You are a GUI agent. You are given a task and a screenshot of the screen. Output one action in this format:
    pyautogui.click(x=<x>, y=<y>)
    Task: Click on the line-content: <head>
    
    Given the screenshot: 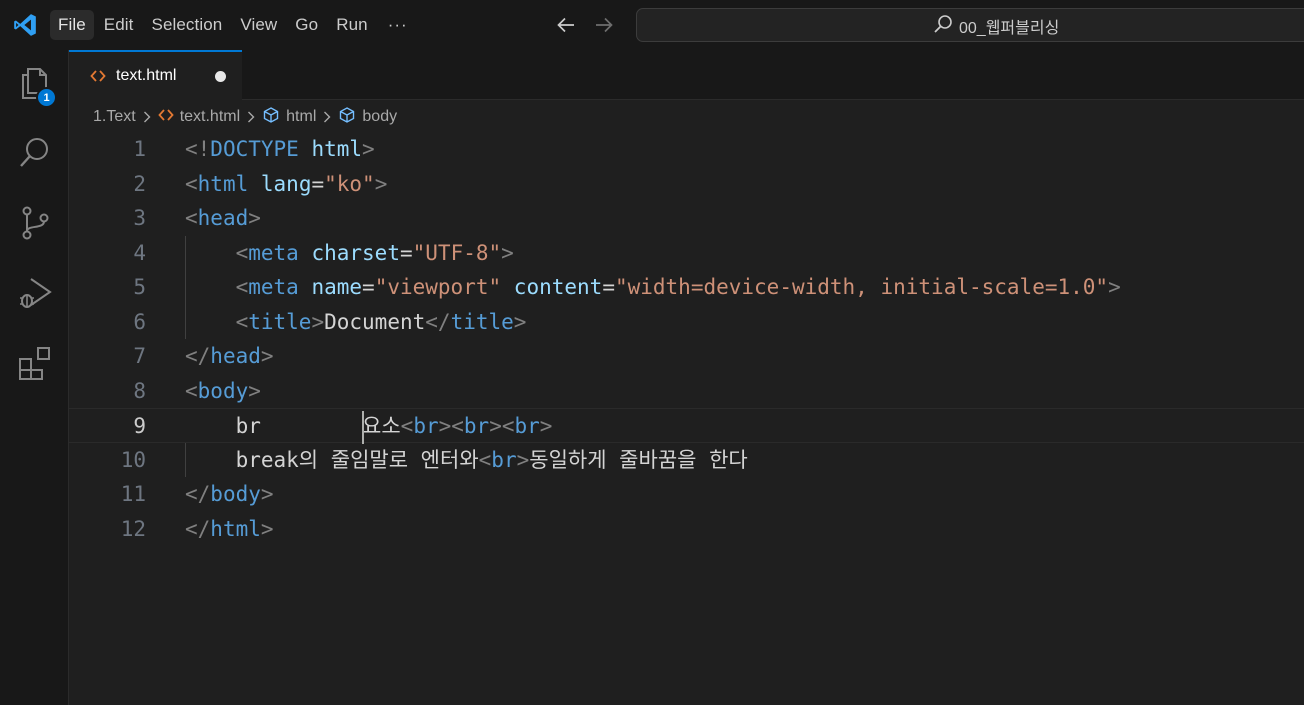 What is the action you would take?
    pyautogui.click(x=223, y=218)
    